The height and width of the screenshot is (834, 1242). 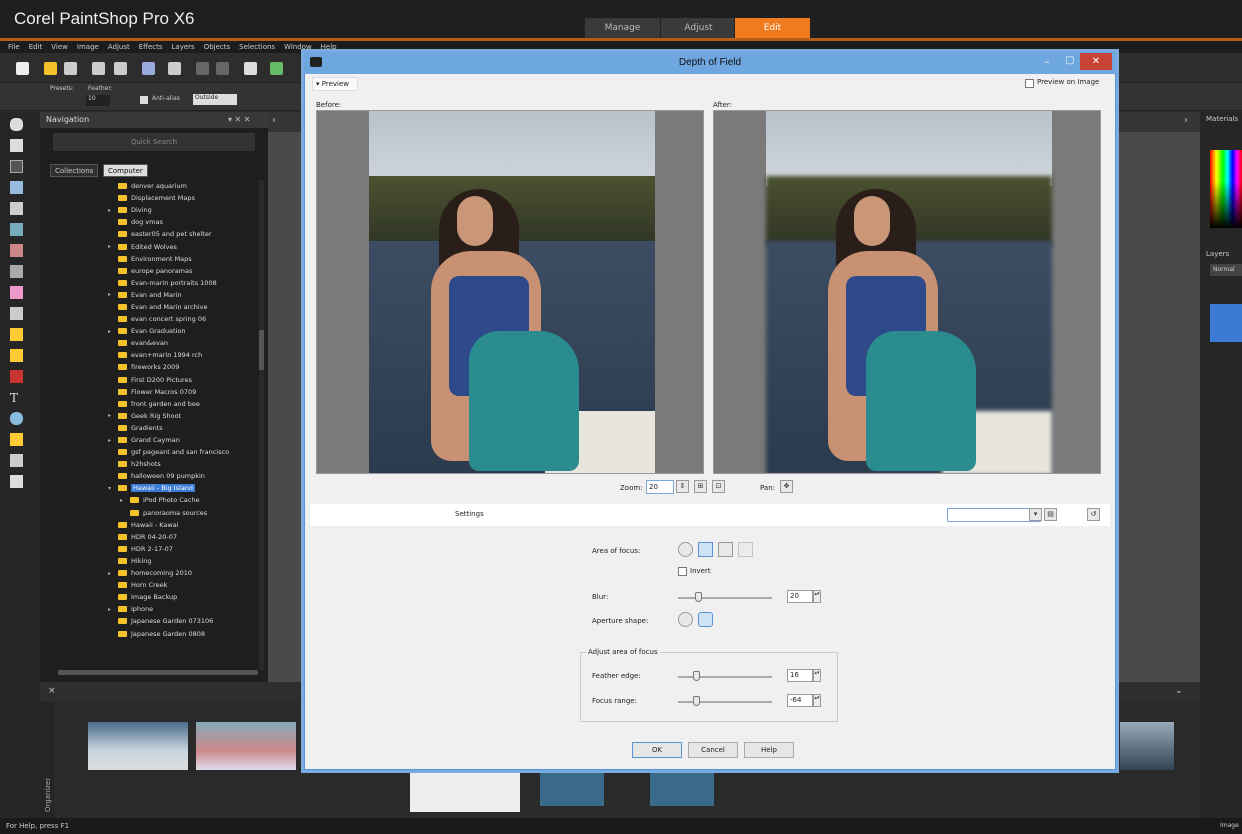 I want to click on list-item: ▸ Grand Cayman, so click(x=183, y=440).